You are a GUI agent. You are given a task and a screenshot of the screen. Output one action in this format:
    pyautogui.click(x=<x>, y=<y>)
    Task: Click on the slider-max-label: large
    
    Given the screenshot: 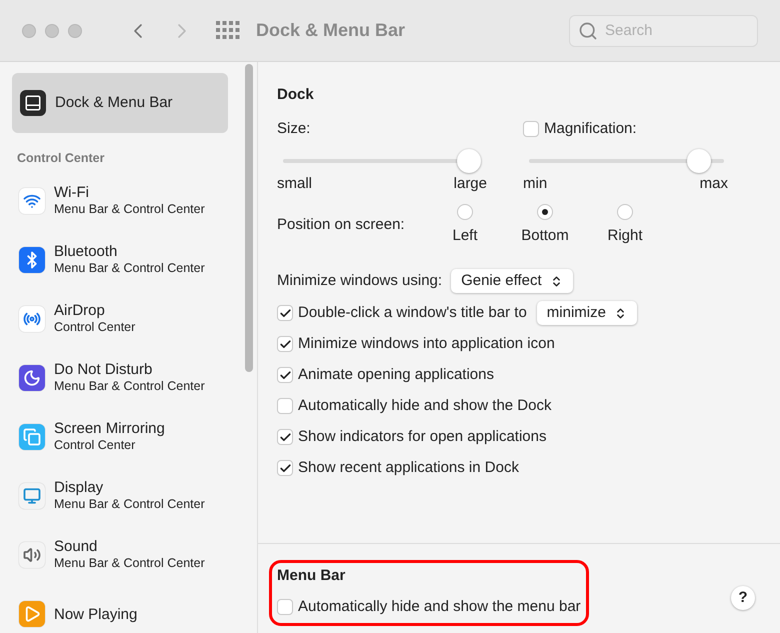 What is the action you would take?
    pyautogui.click(x=470, y=184)
    